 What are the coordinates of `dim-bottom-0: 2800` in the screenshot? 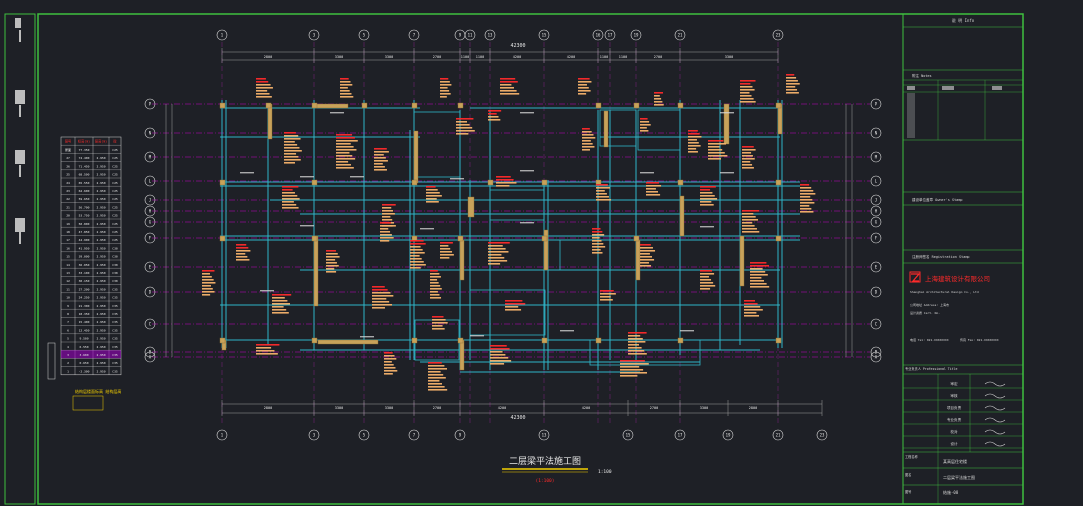 It's located at (268, 408).